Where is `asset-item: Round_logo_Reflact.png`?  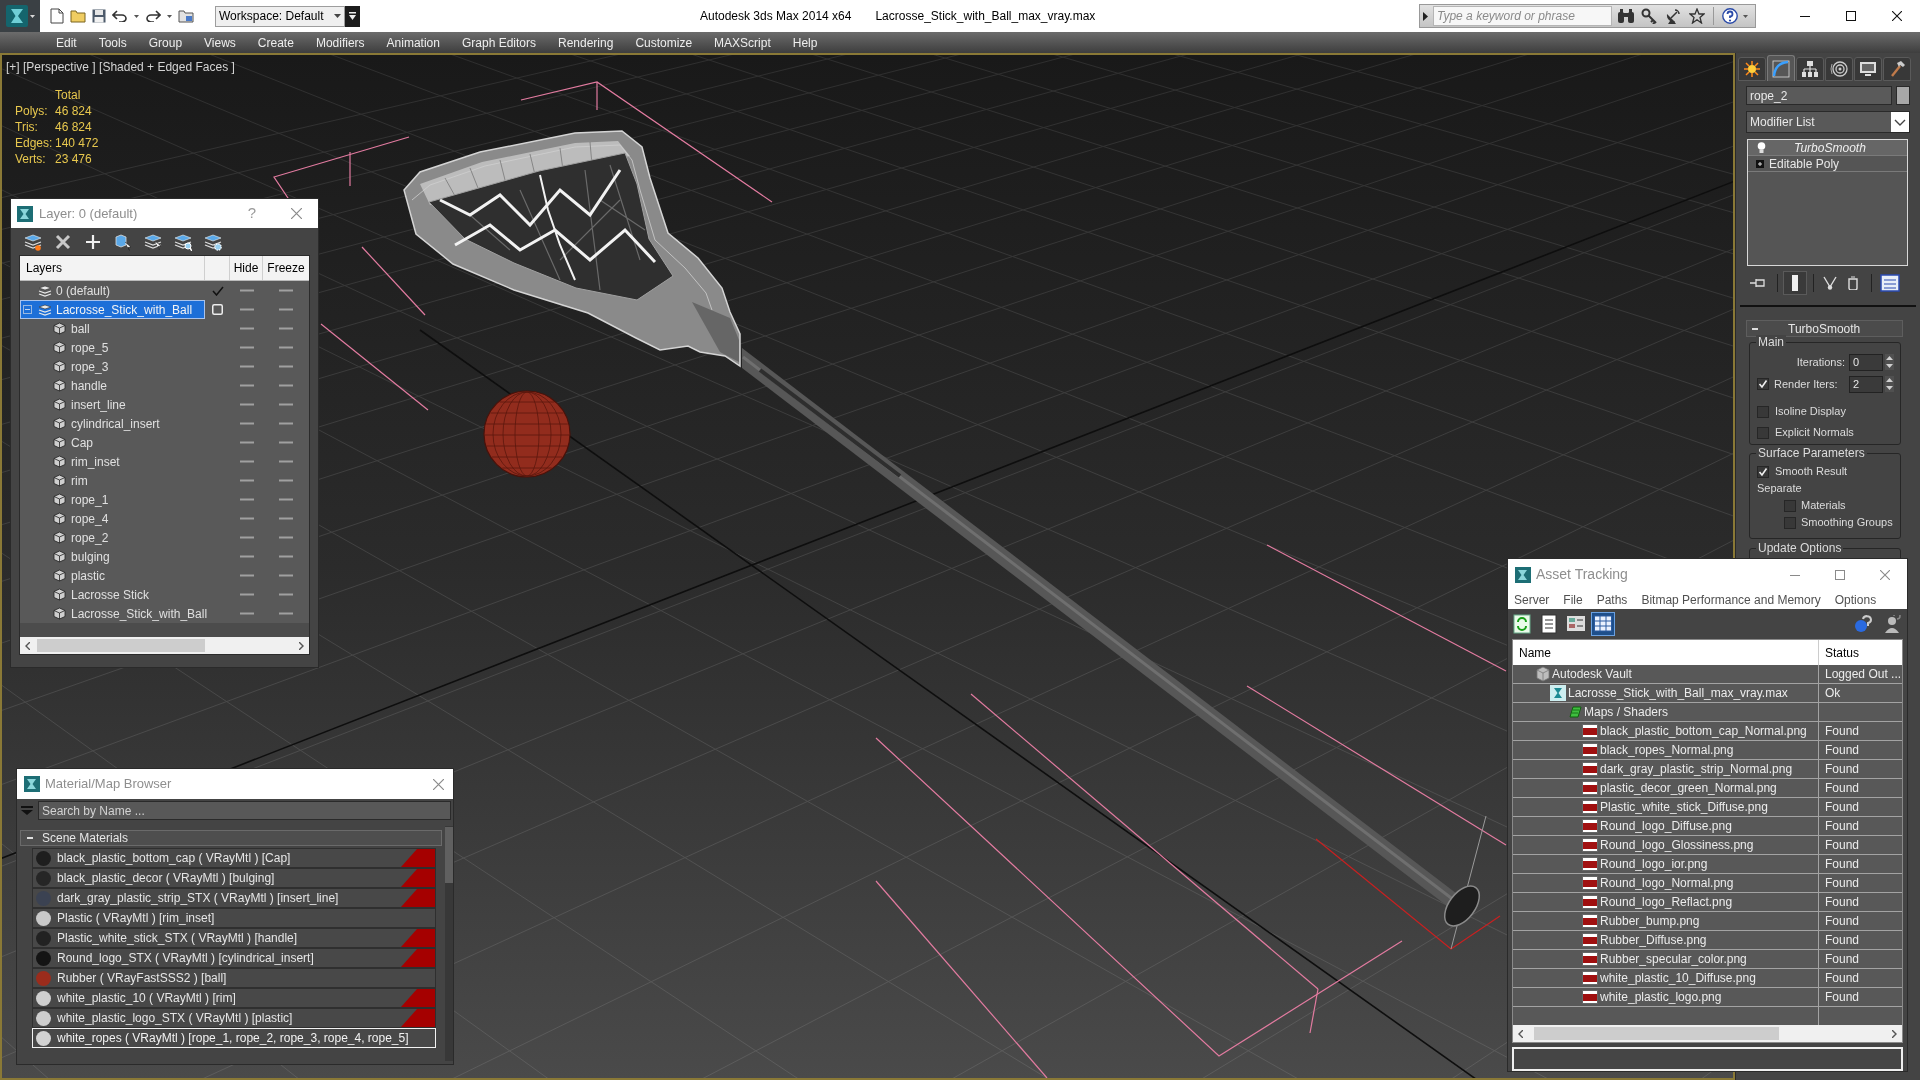 asset-item: Round_logo_Reflact.png is located at coordinates (1666, 902).